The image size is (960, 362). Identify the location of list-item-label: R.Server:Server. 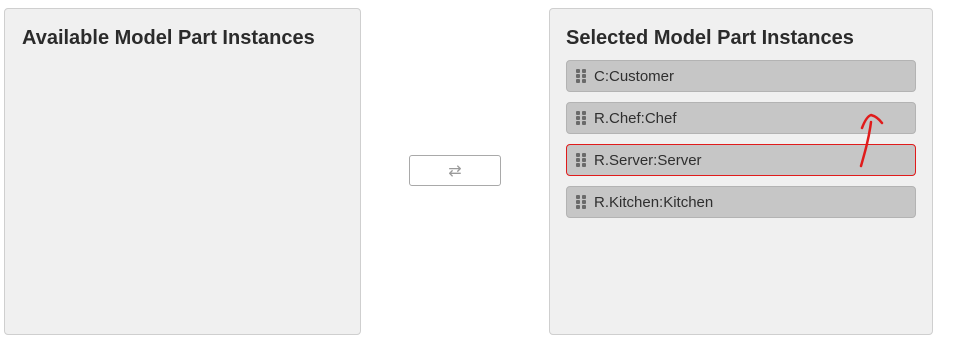
(648, 160).